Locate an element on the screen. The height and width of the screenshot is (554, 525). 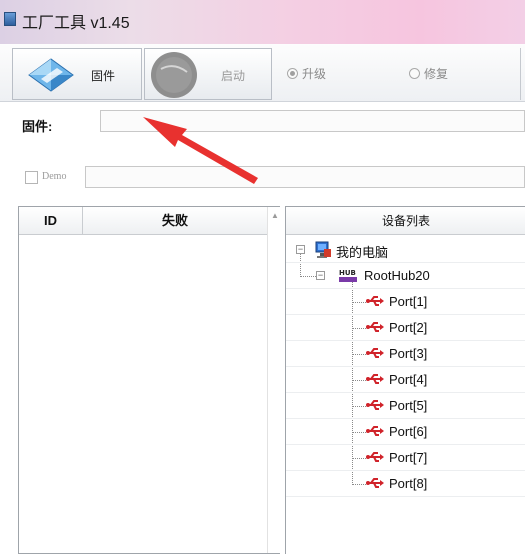
tree-node-port-label: Port[8] is located at coordinates (408, 483).